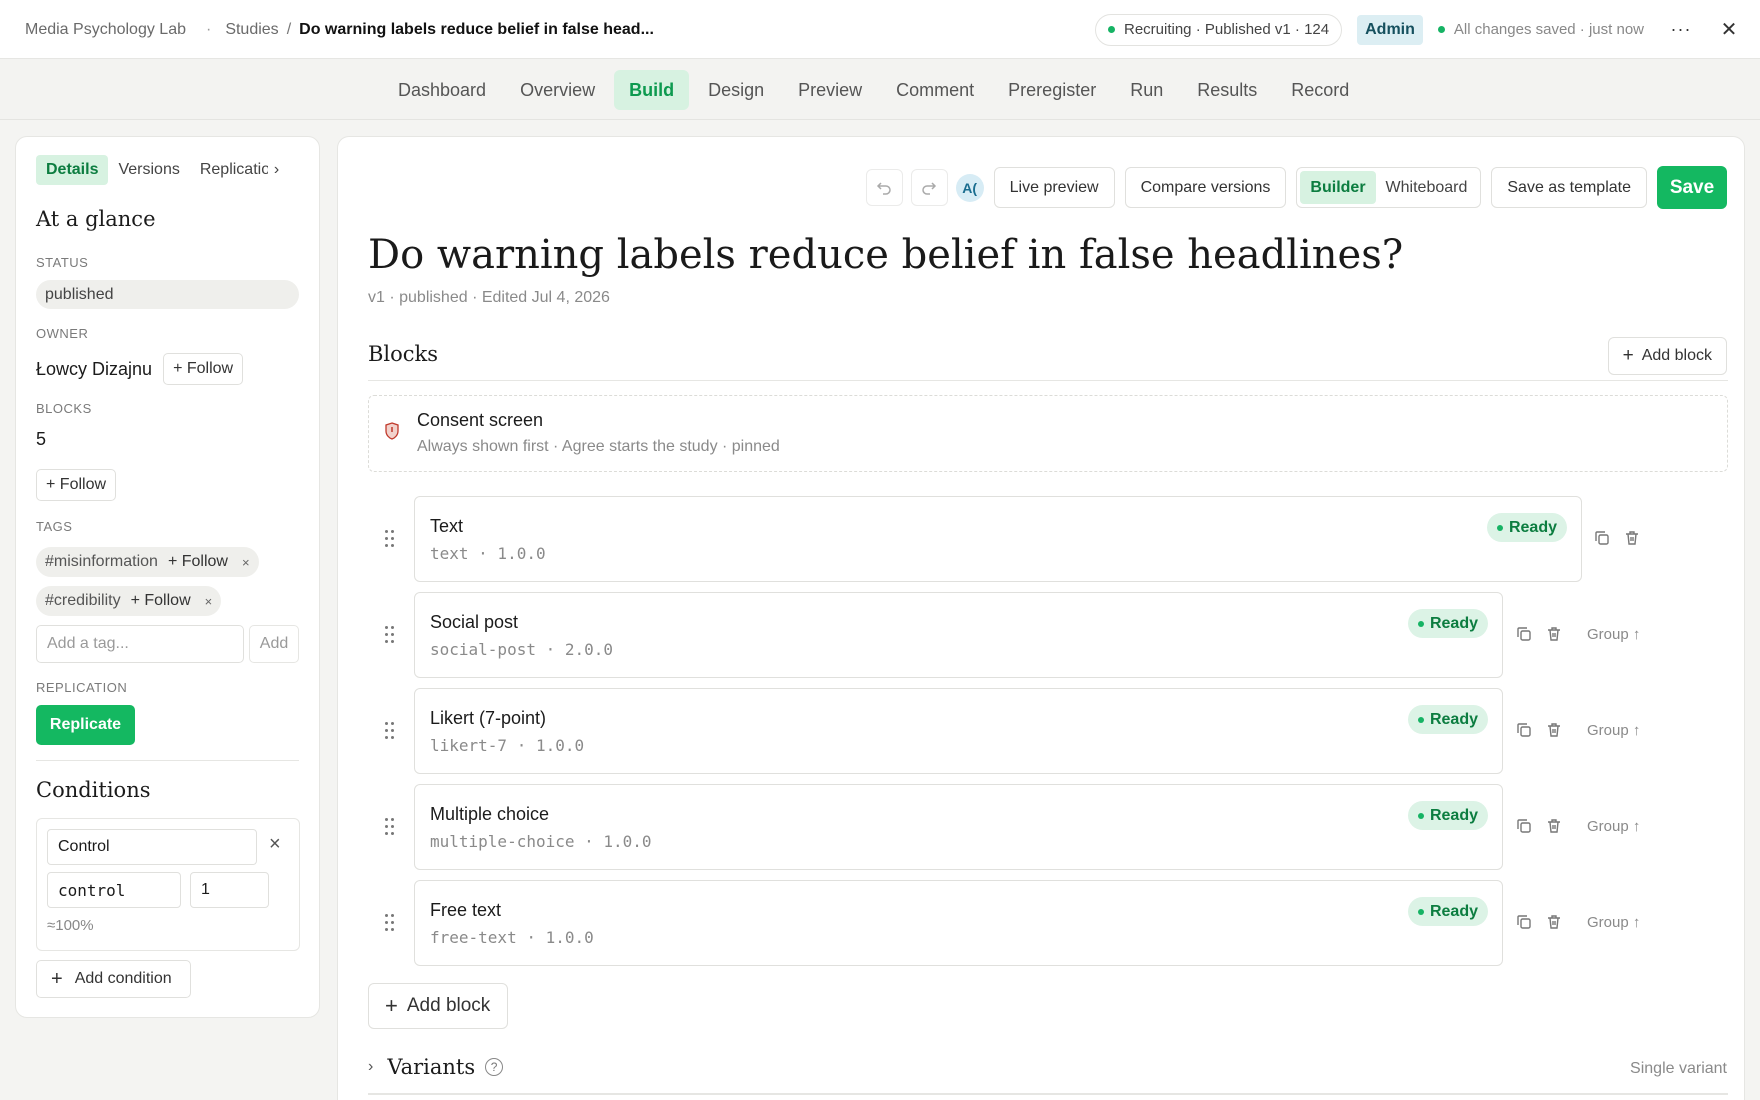 This screenshot has width=1760, height=1100. What do you see at coordinates (557, 90) in the screenshot?
I see `tab-overview: Overview` at bounding box center [557, 90].